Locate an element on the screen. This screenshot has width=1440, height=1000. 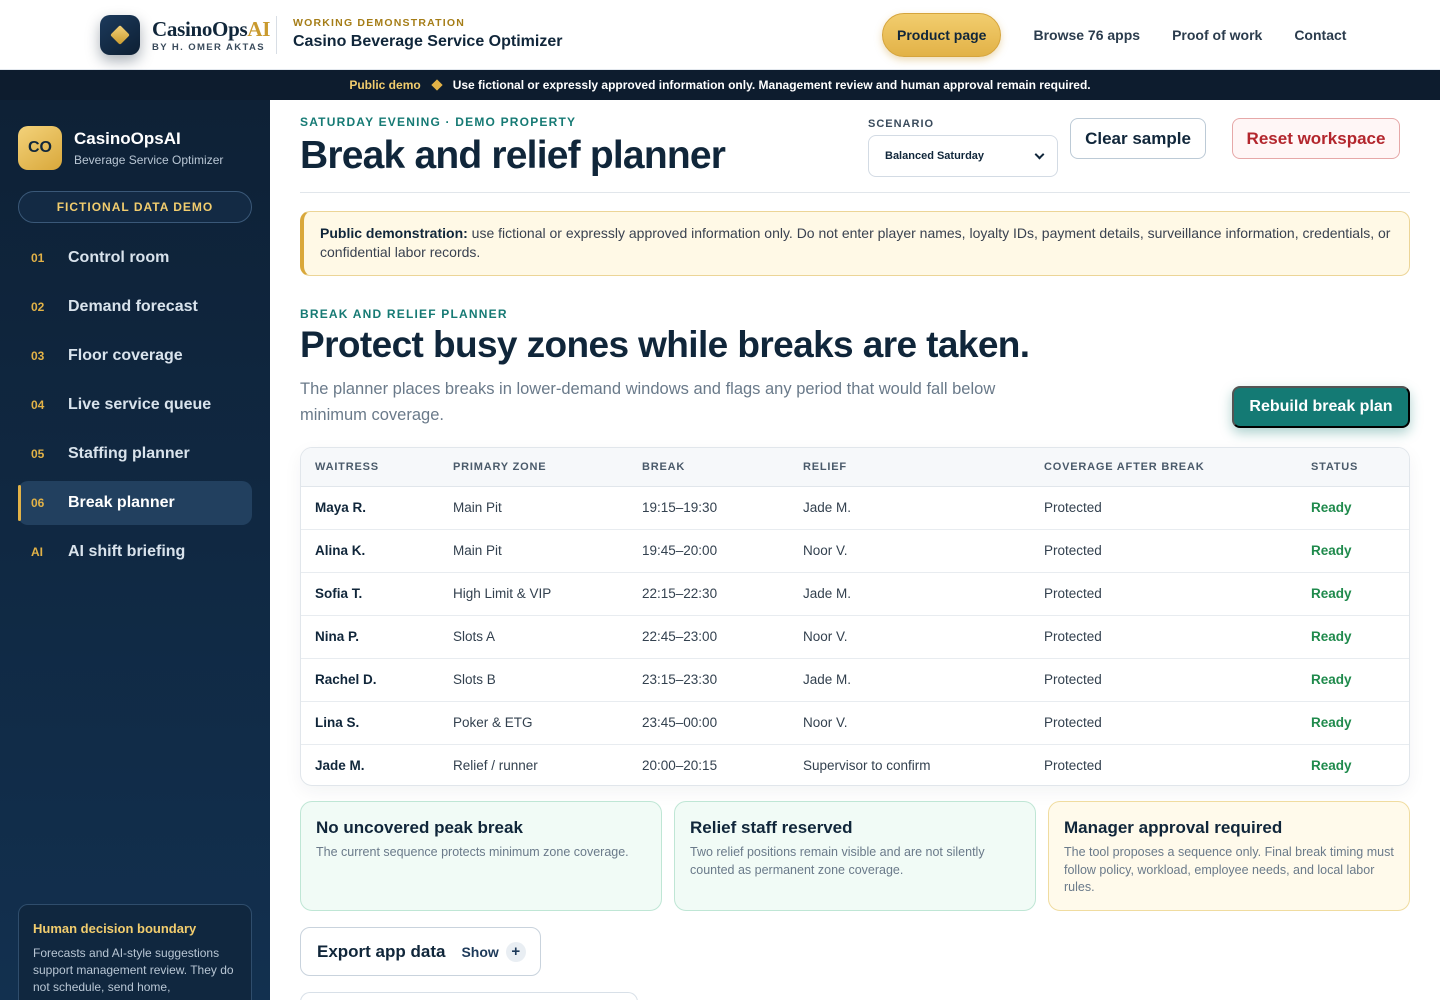
divider is located at coordinates (855, 192).